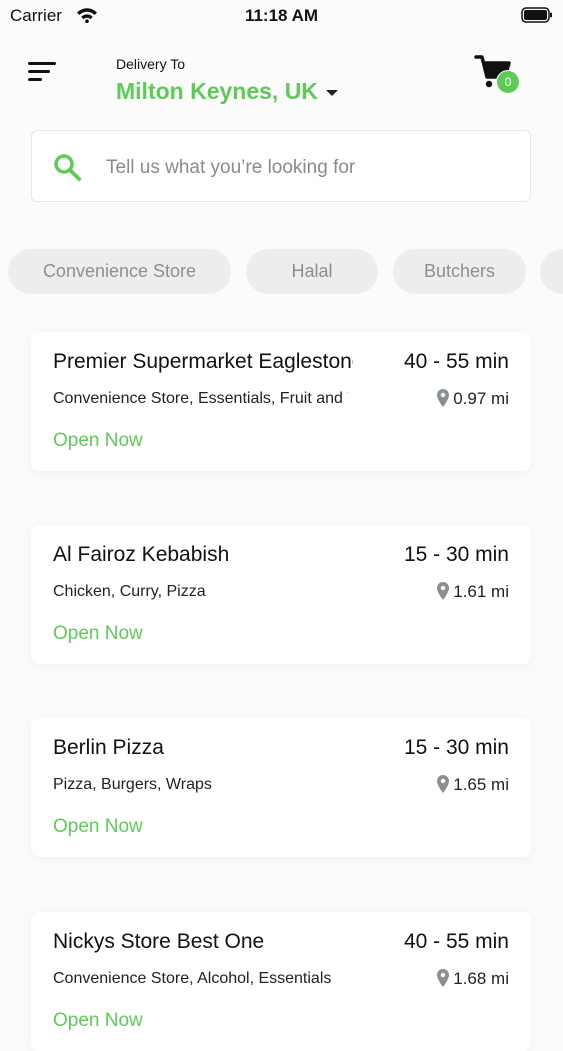 This screenshot has width=563, height=1051. What do you see at coordinates (132, 784) in the screenshot?
I see `store-tags: Pizza, Burgers, Wraps` at bounding box center [132, 784].